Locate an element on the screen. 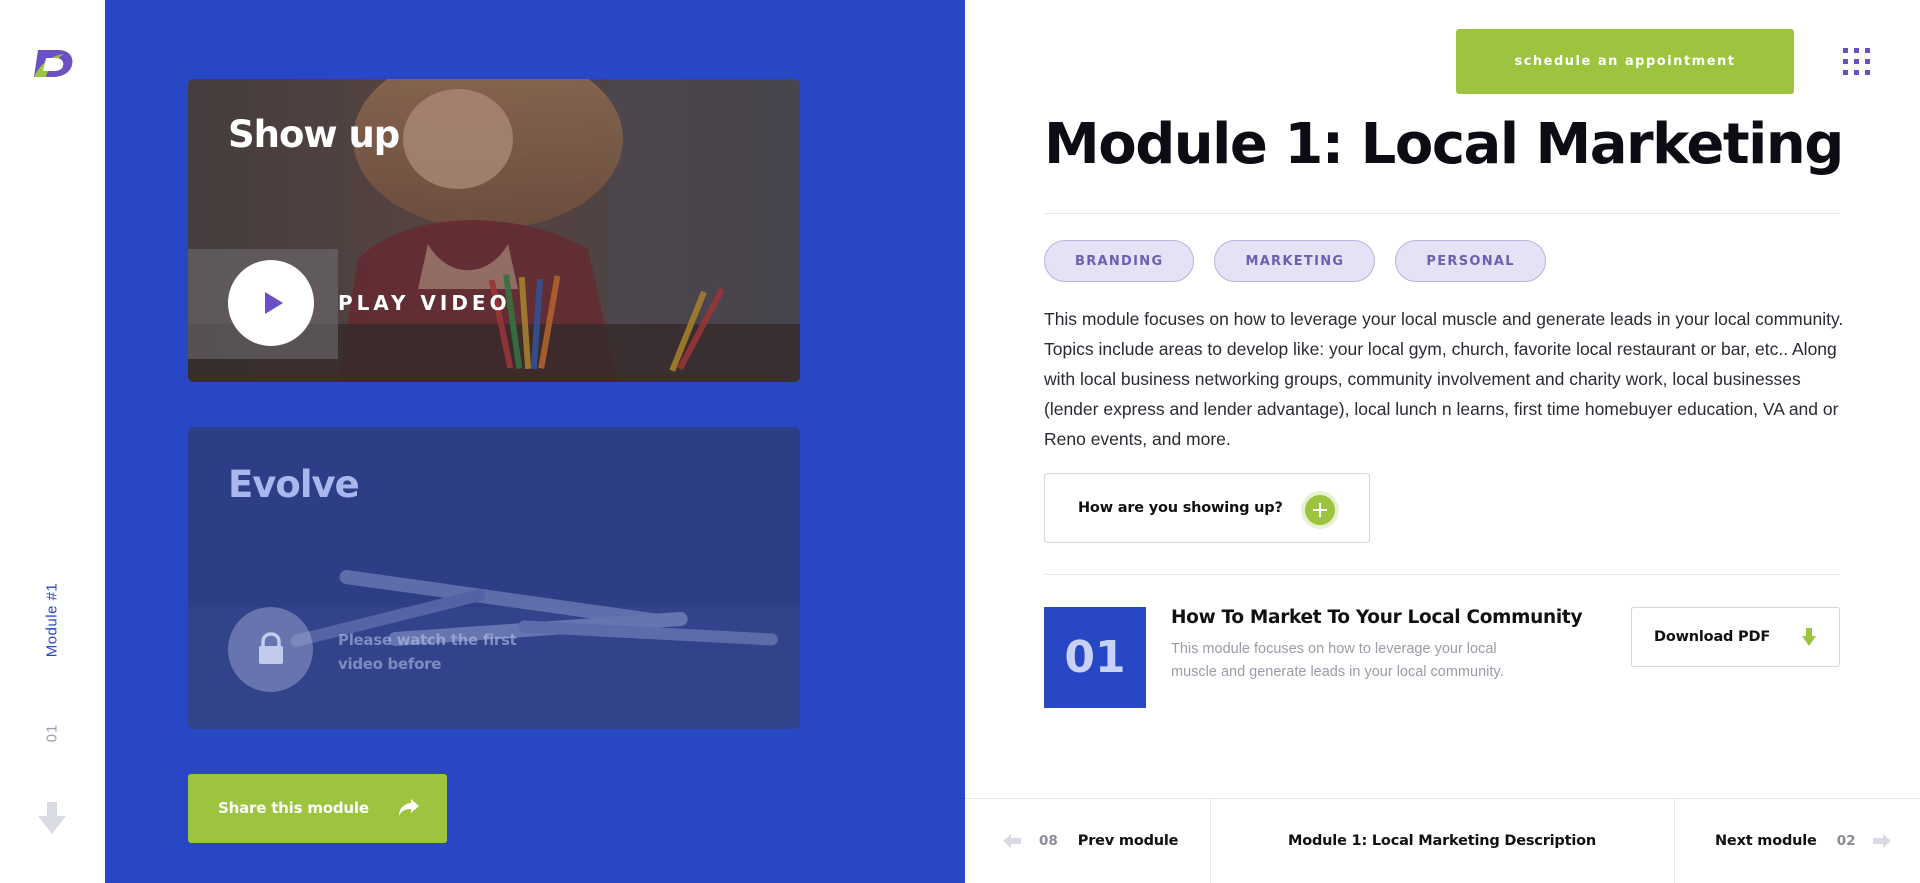  play-button is located at coordinates (271, 303).